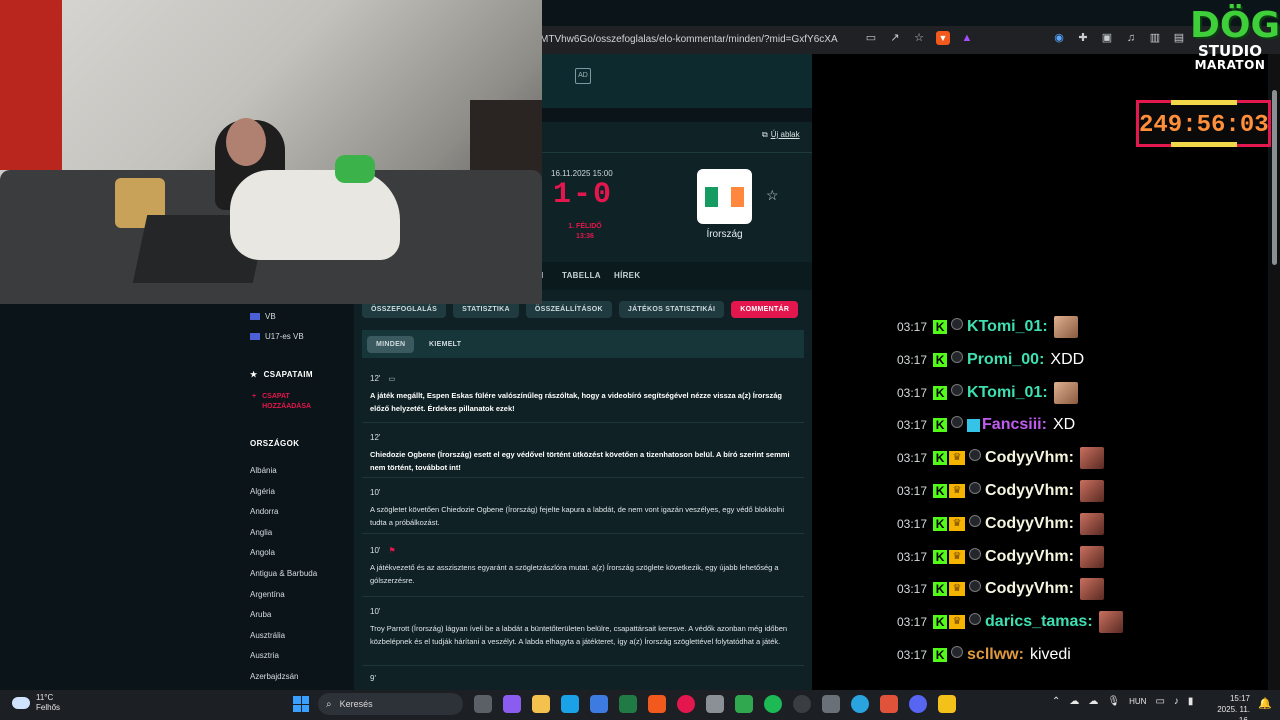  I want to click on task-view-icon, so click(483, 704).